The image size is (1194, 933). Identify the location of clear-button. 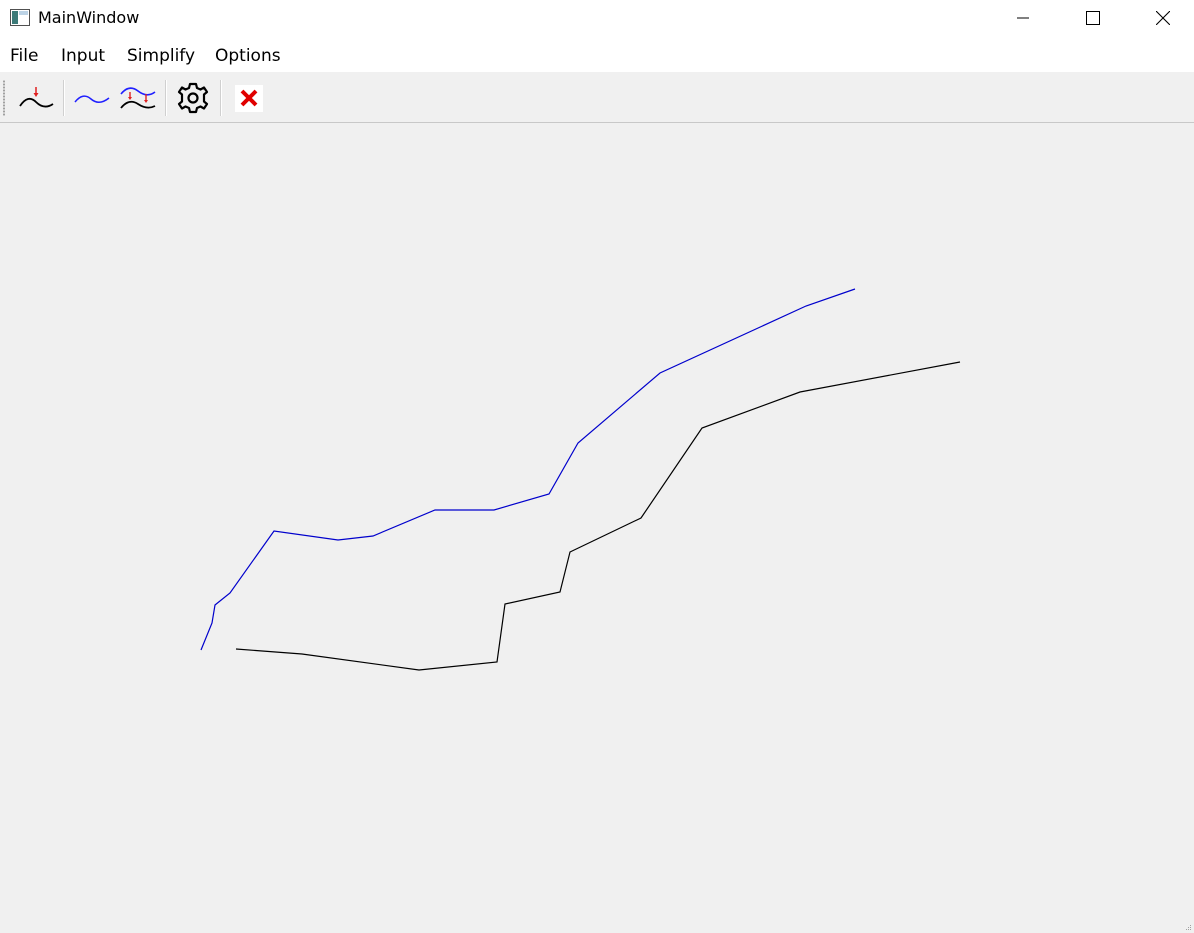
(249, 98).